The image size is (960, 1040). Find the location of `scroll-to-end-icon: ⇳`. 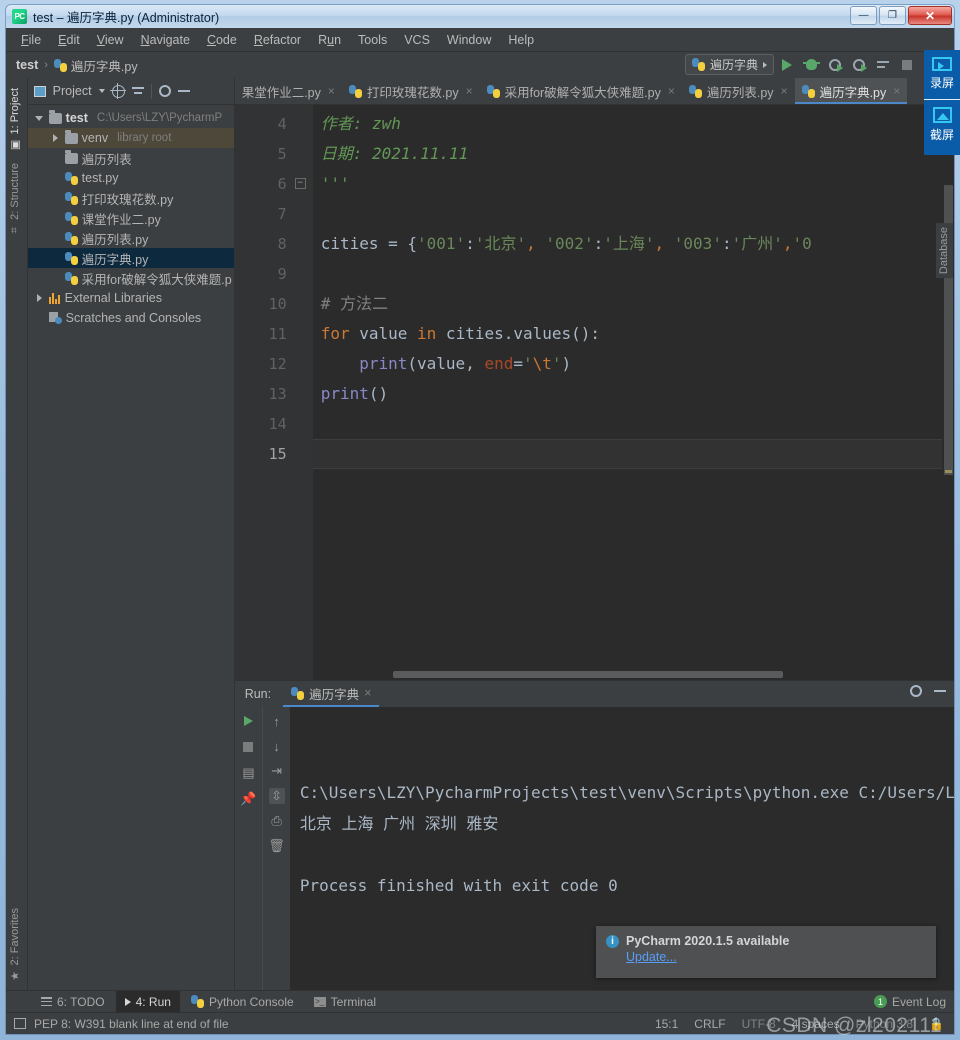

scroll-to-end-icon: ⇳ is located at coordinates (276, 796).